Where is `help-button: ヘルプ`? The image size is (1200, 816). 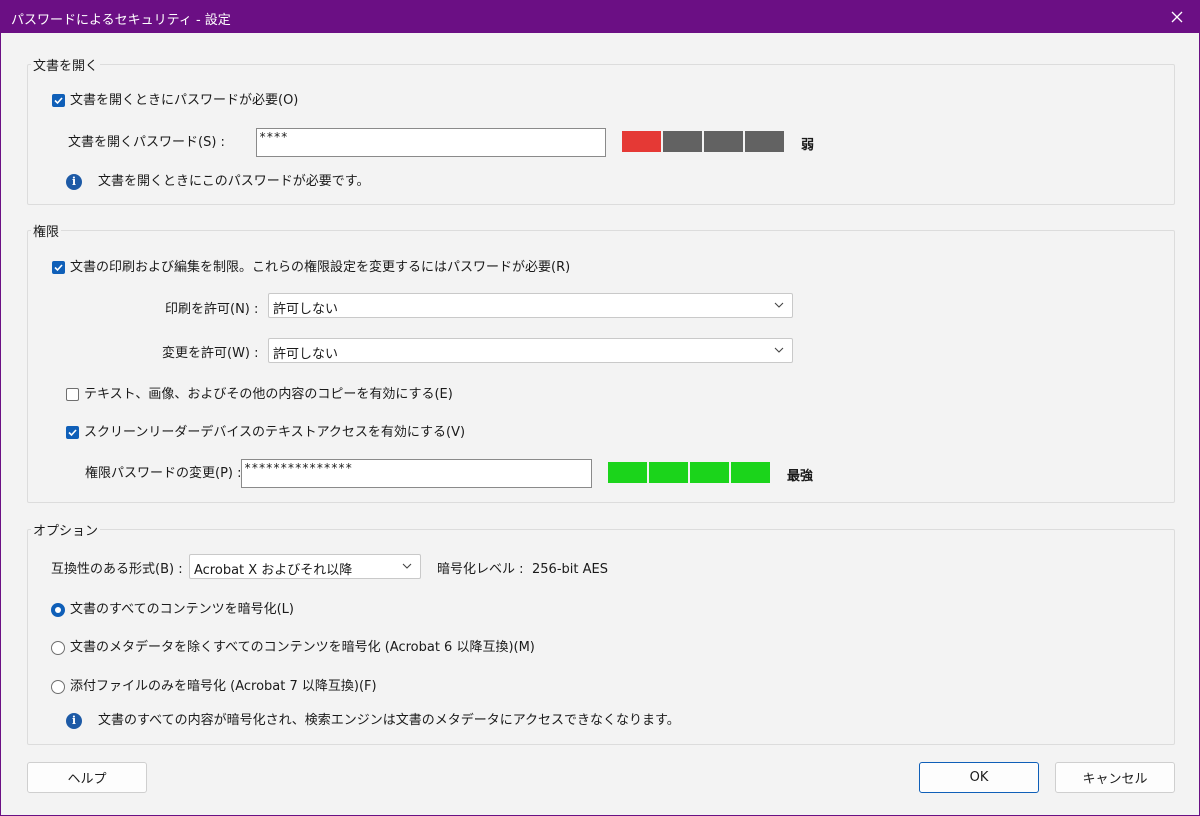 help-button: ヘルプ is located at coordinates (87, 777).